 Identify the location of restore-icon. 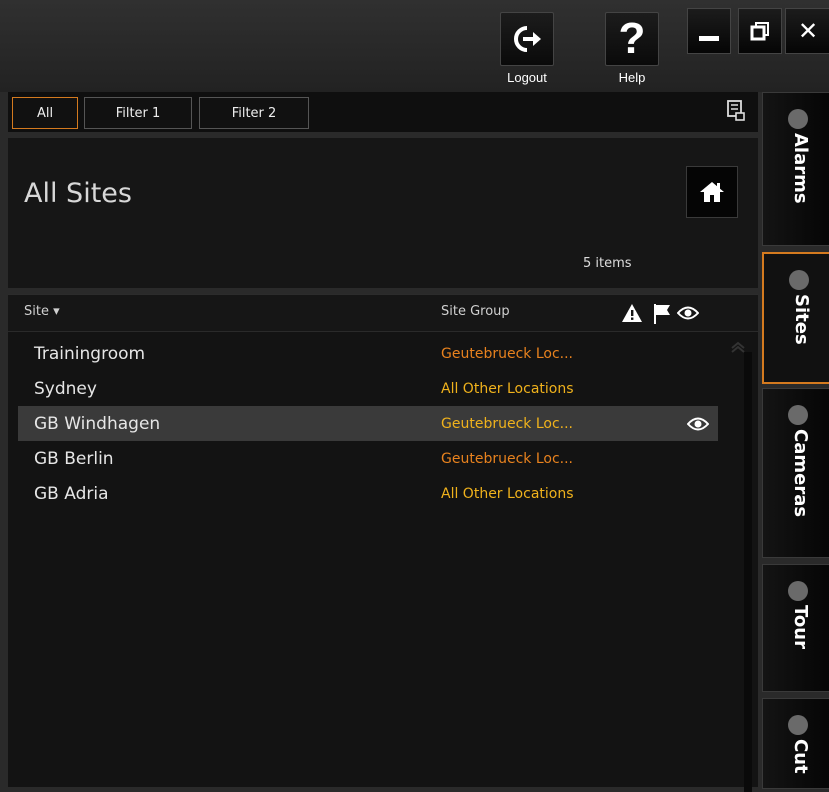
(759, 31).